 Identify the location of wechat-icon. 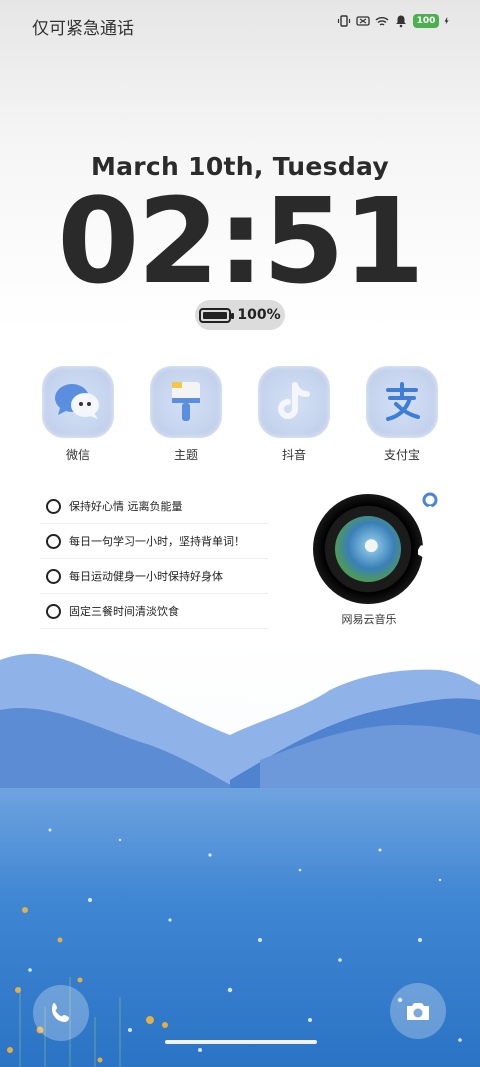
(78, 402).